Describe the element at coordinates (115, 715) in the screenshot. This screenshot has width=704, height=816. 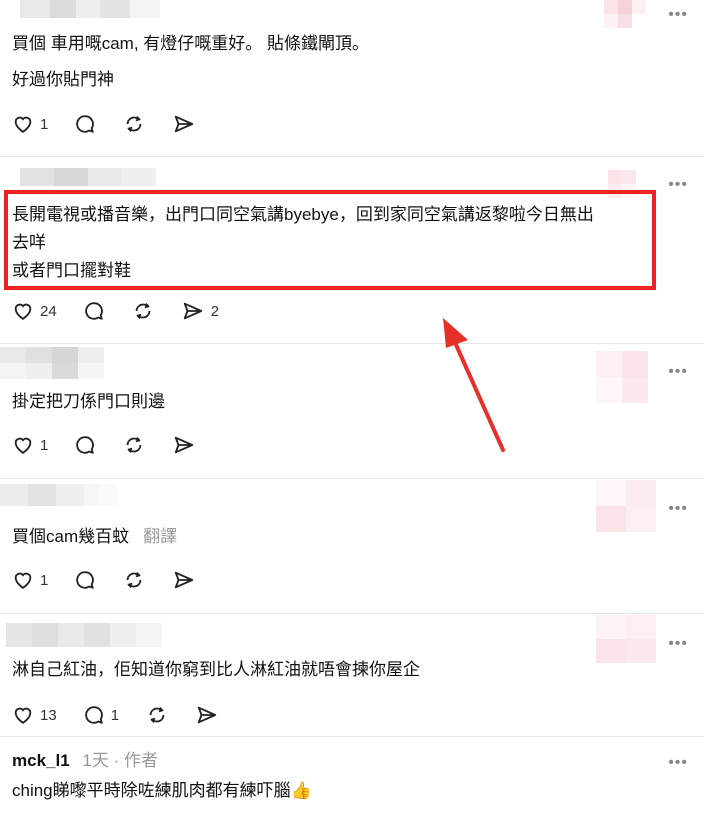
I see `reply-count: 1` at that location.